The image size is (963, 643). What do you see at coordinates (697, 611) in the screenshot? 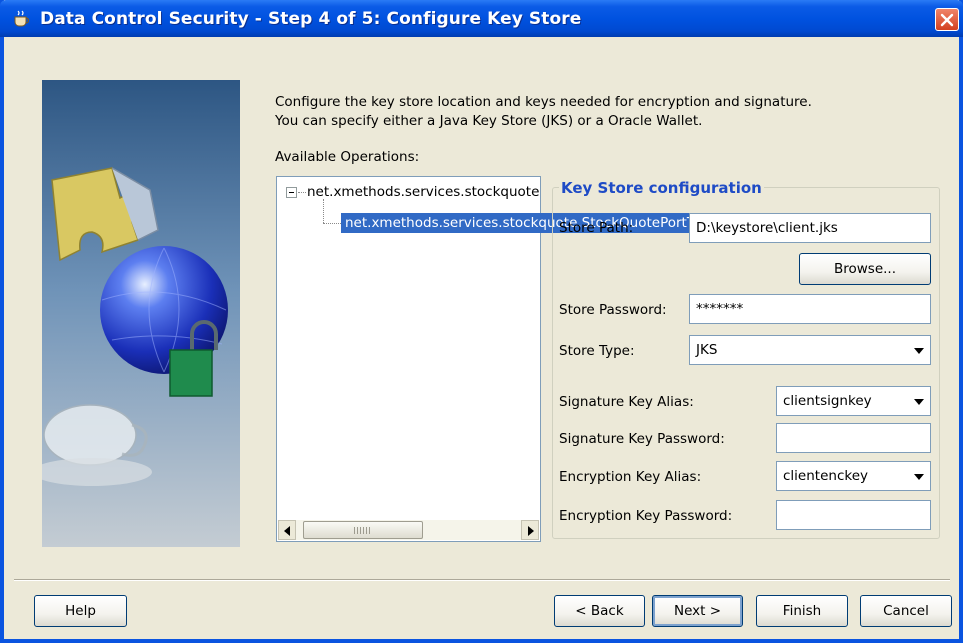
I see `next-button: Next >` at bounding box center [697, 611].